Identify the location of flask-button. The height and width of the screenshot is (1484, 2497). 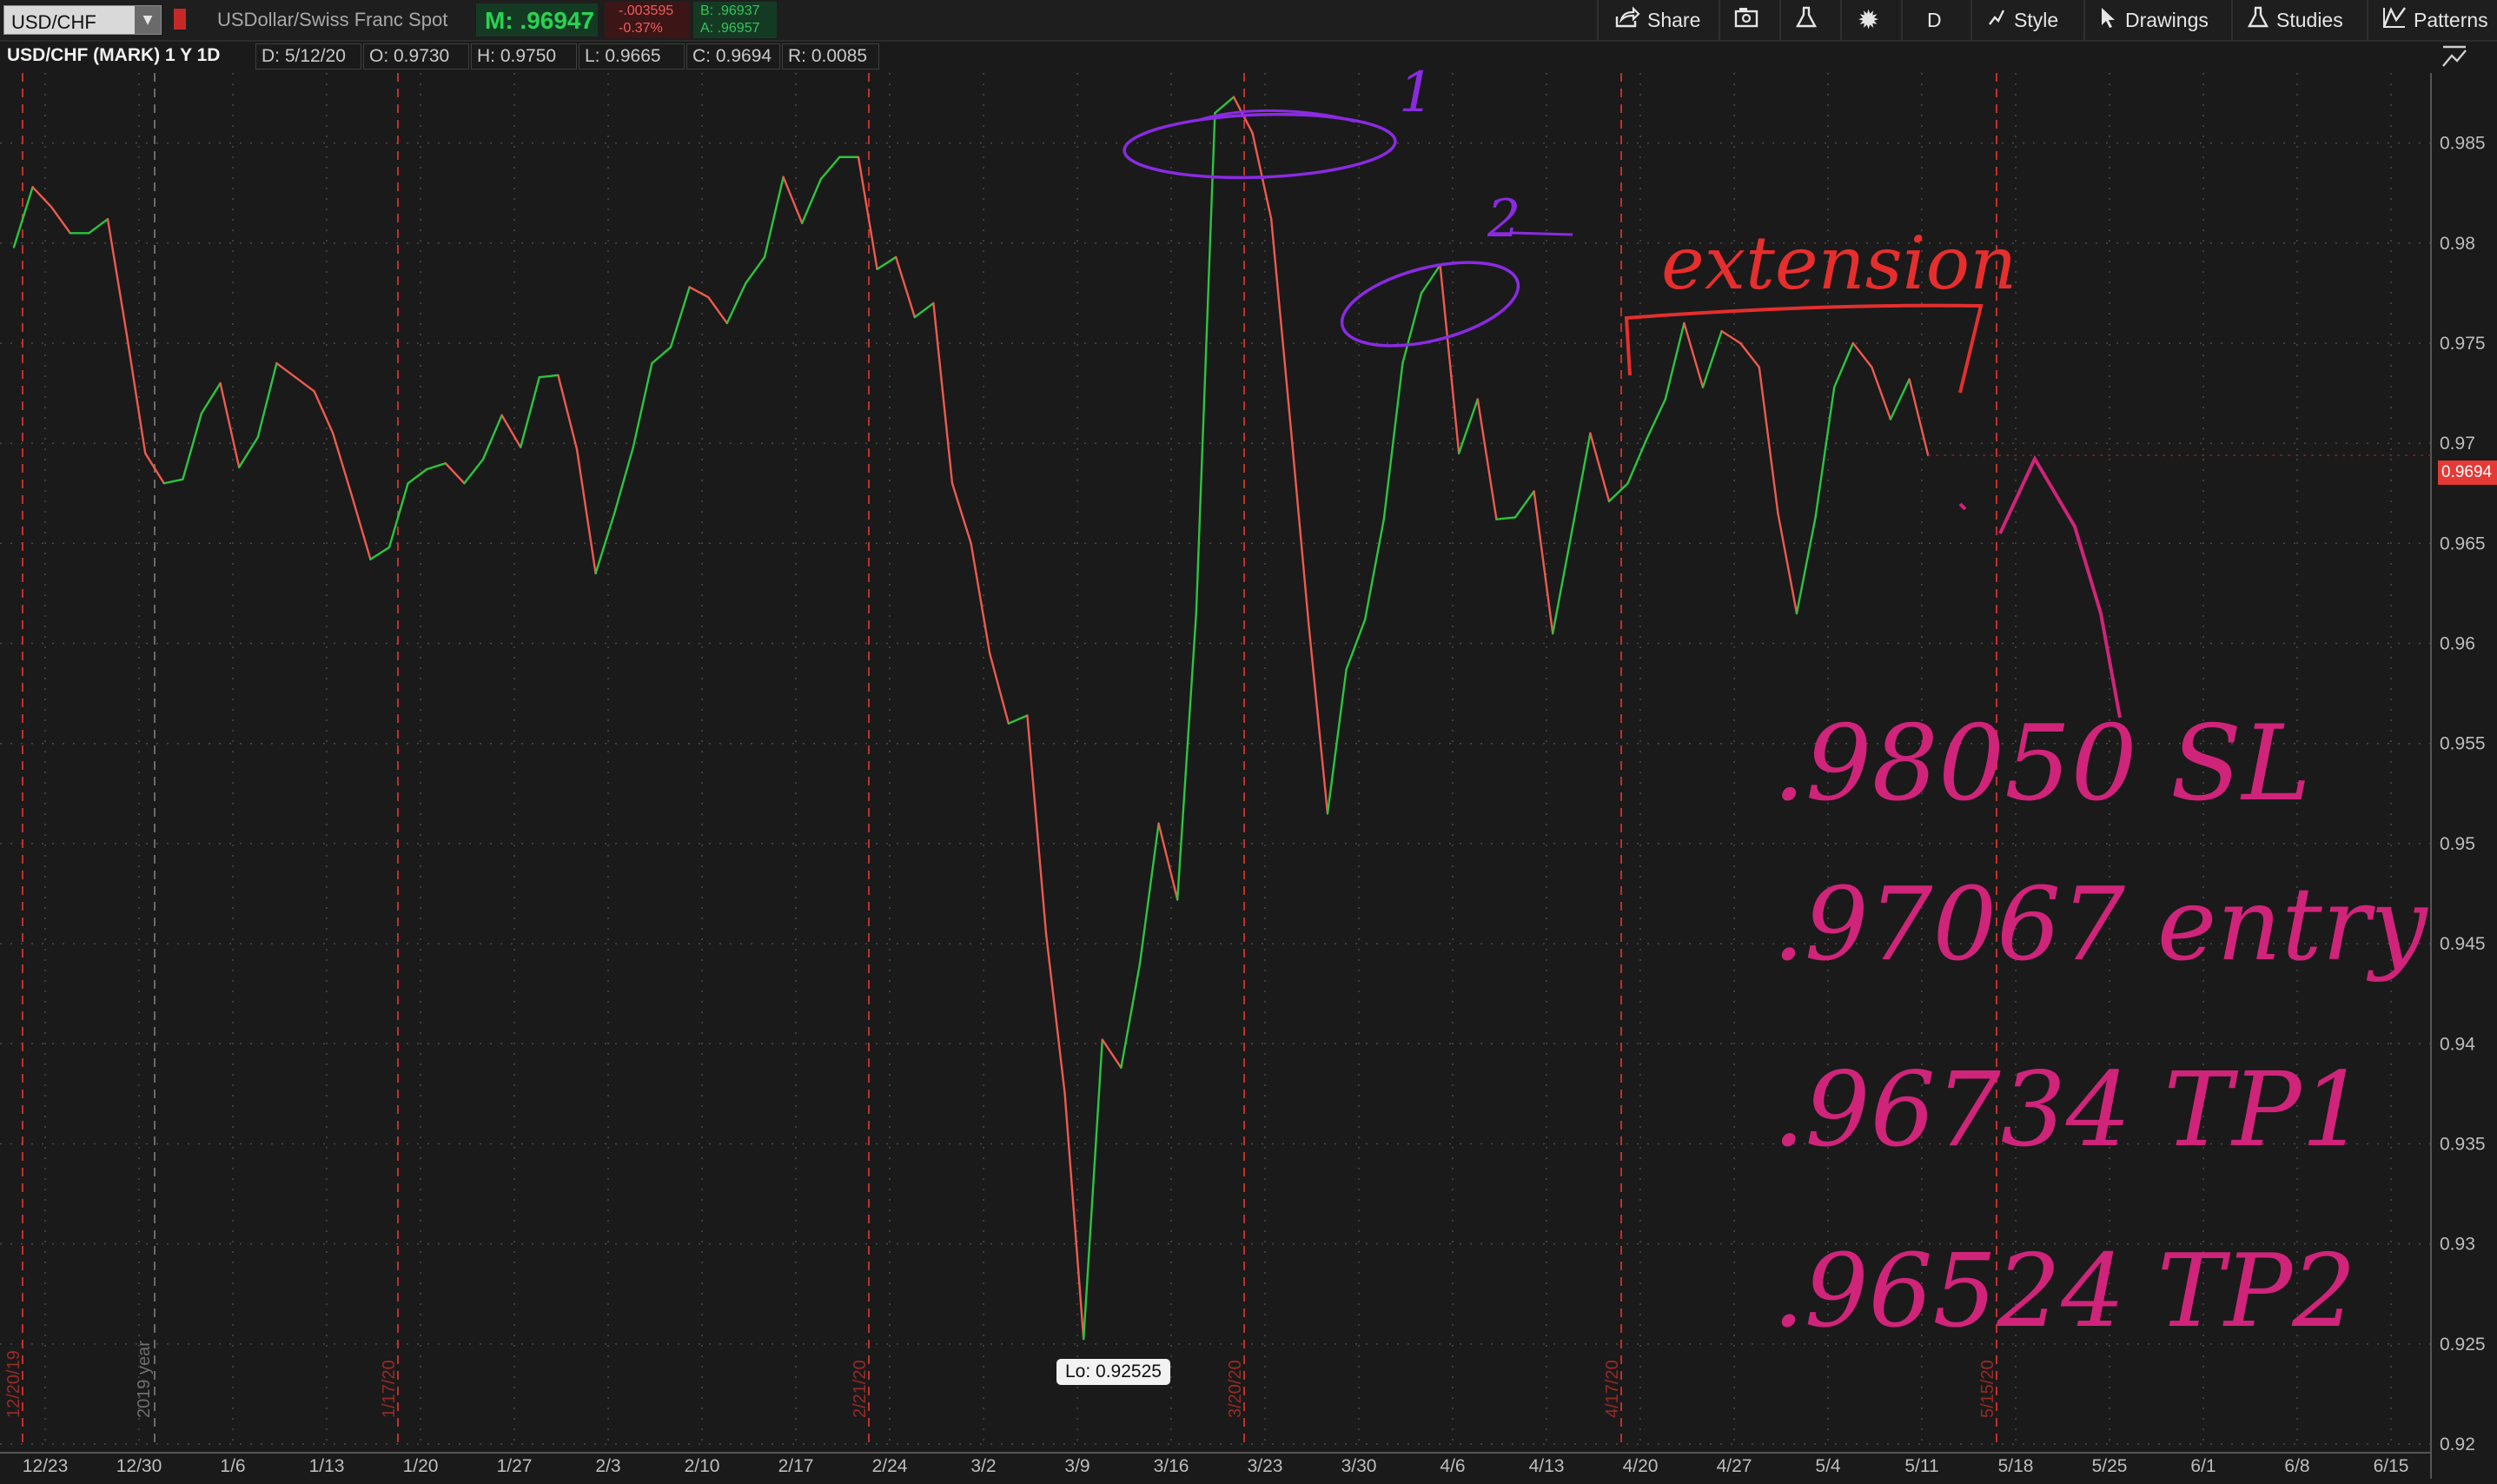
(1807, 20).